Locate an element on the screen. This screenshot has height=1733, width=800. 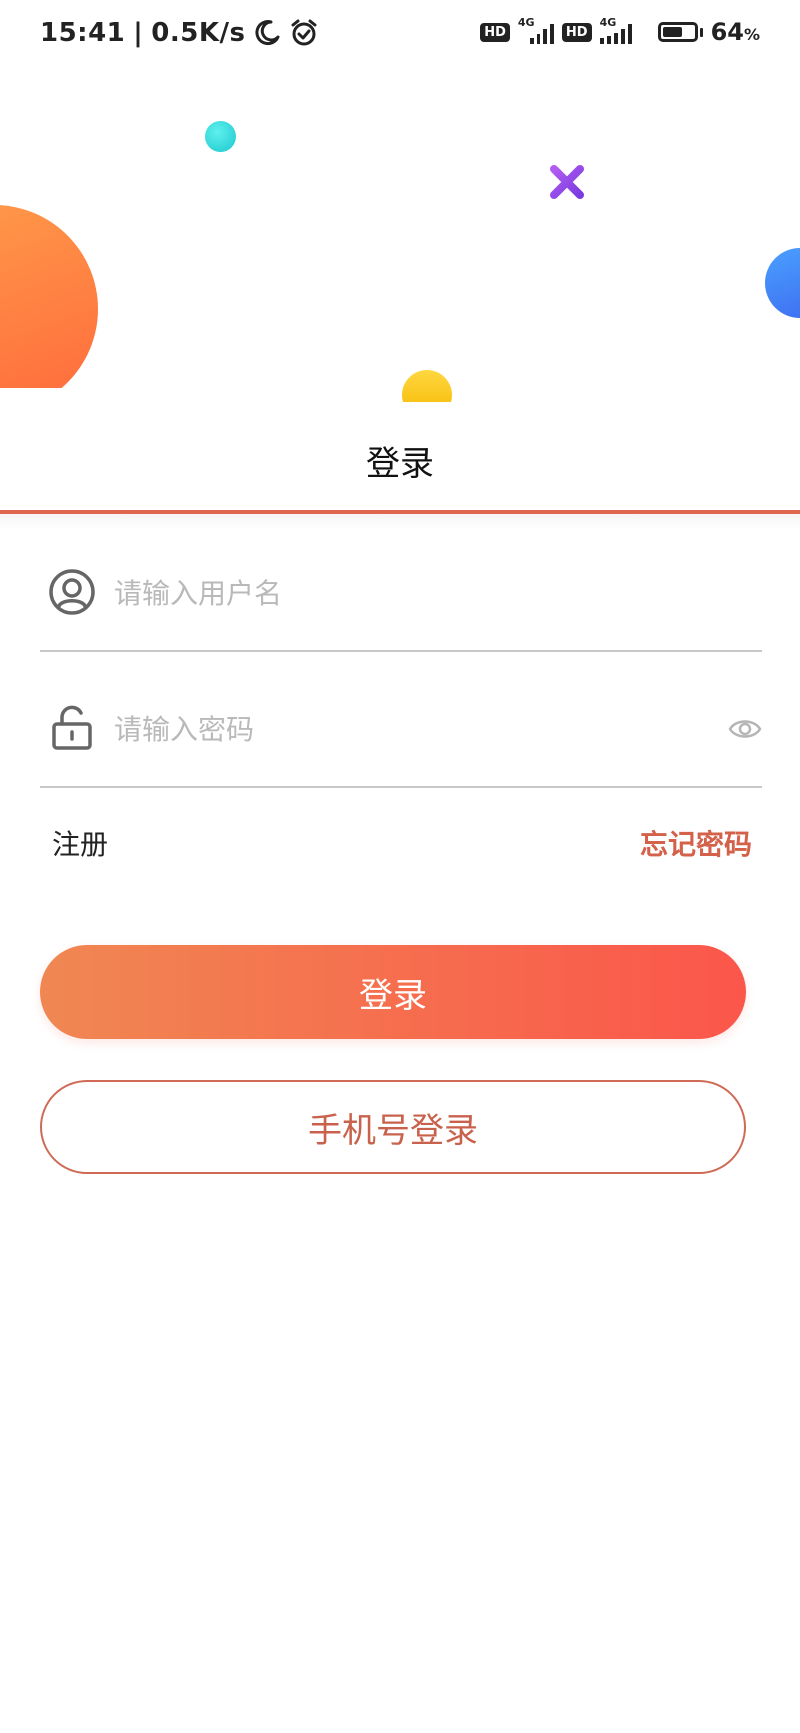
signal-icon-sim1: 4G is located at coordinates (536, 30).